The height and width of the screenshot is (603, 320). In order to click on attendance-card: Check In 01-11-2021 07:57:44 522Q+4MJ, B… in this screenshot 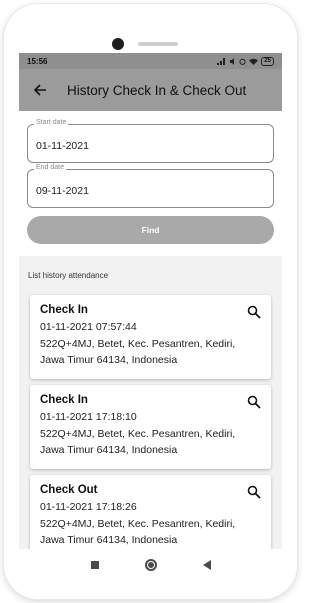, I will do `click(150, 337)`.